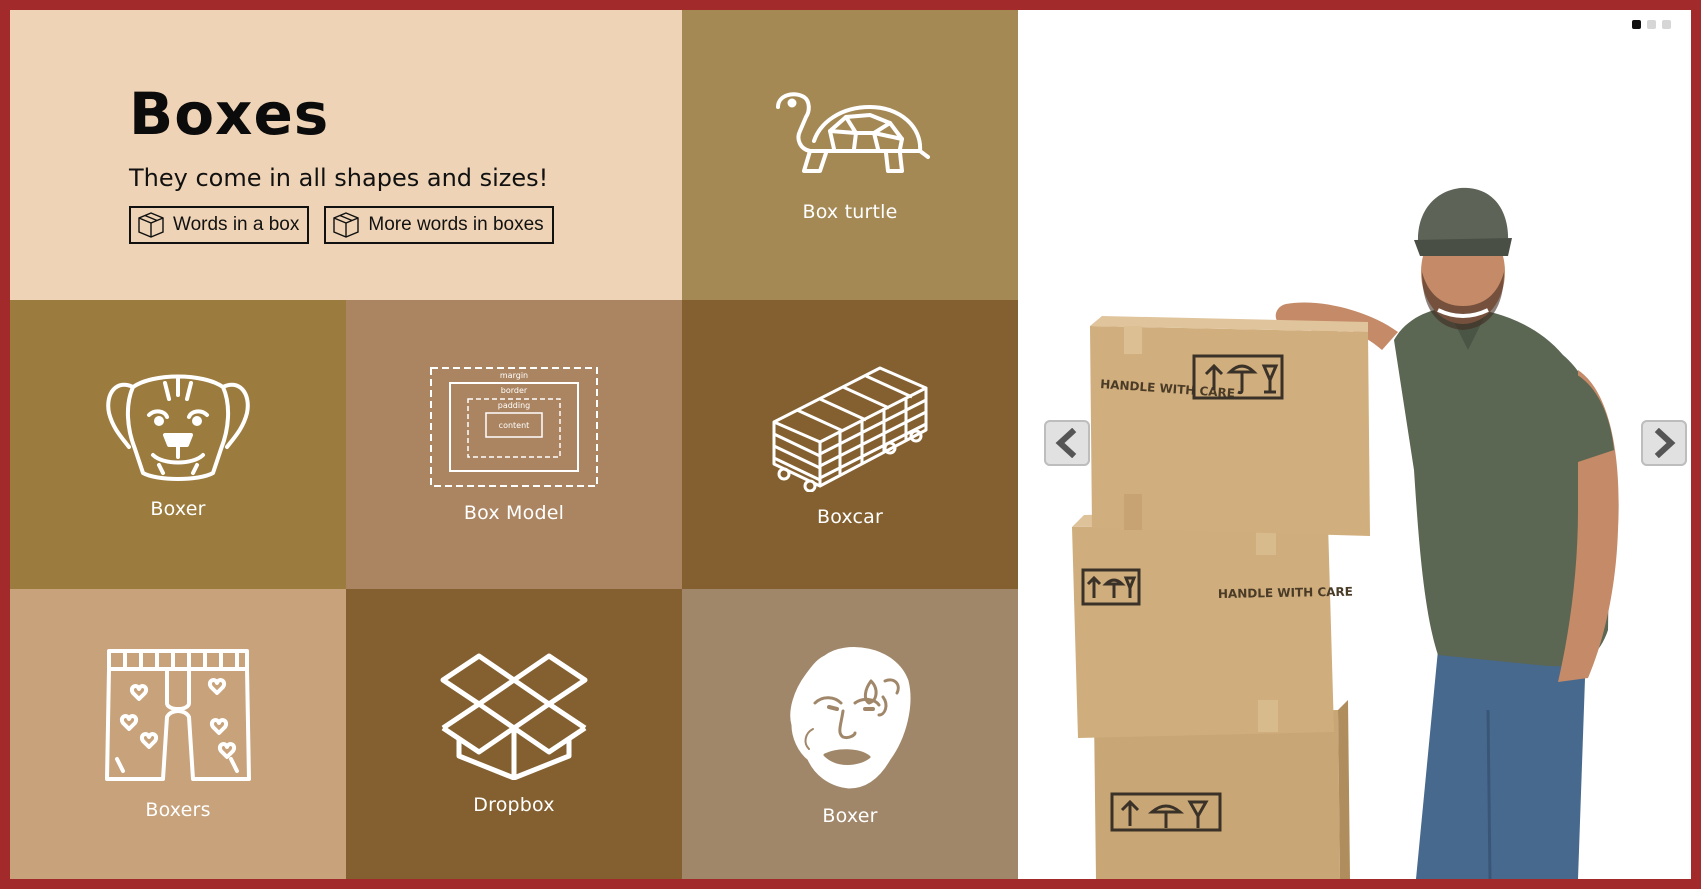 This screenshot has height=889, width=1701. I want to click on hero-buttons: Words in a box More words in boxes, so click(341, 225).